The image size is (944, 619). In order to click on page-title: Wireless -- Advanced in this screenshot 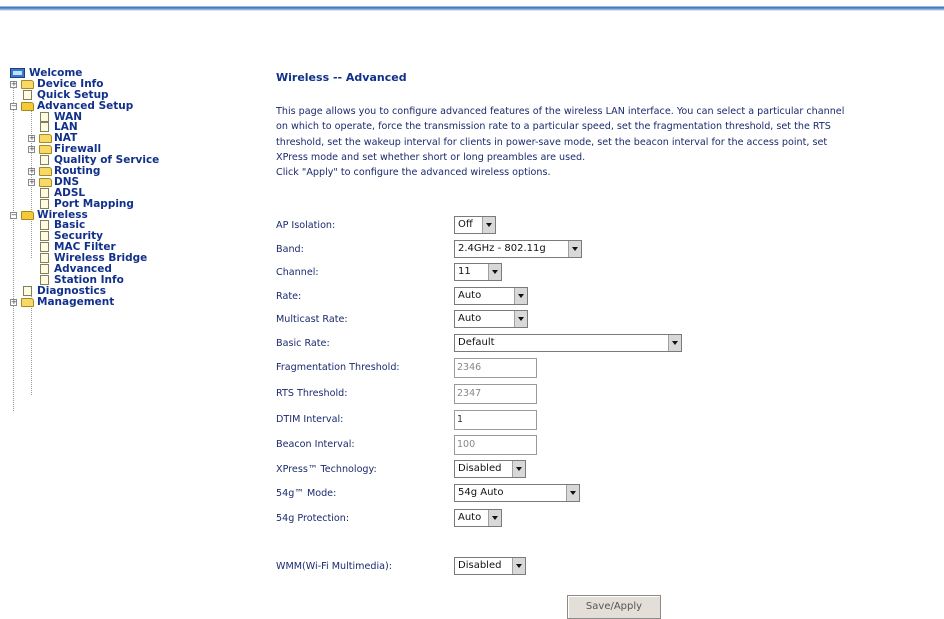, I will do `click(341, 77)`.